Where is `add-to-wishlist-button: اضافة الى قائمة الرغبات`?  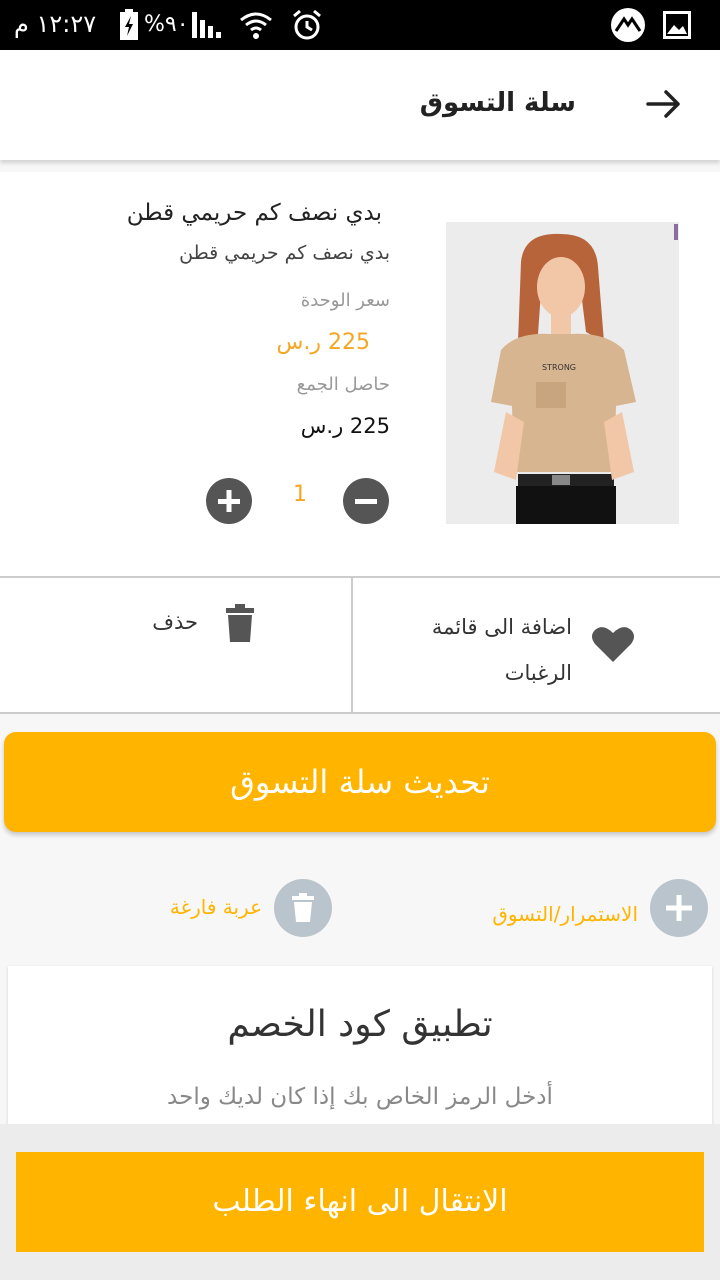
add-to-wishlist-button: اضافة الى قائمة الرغبات is located at coordinates (536, 645).